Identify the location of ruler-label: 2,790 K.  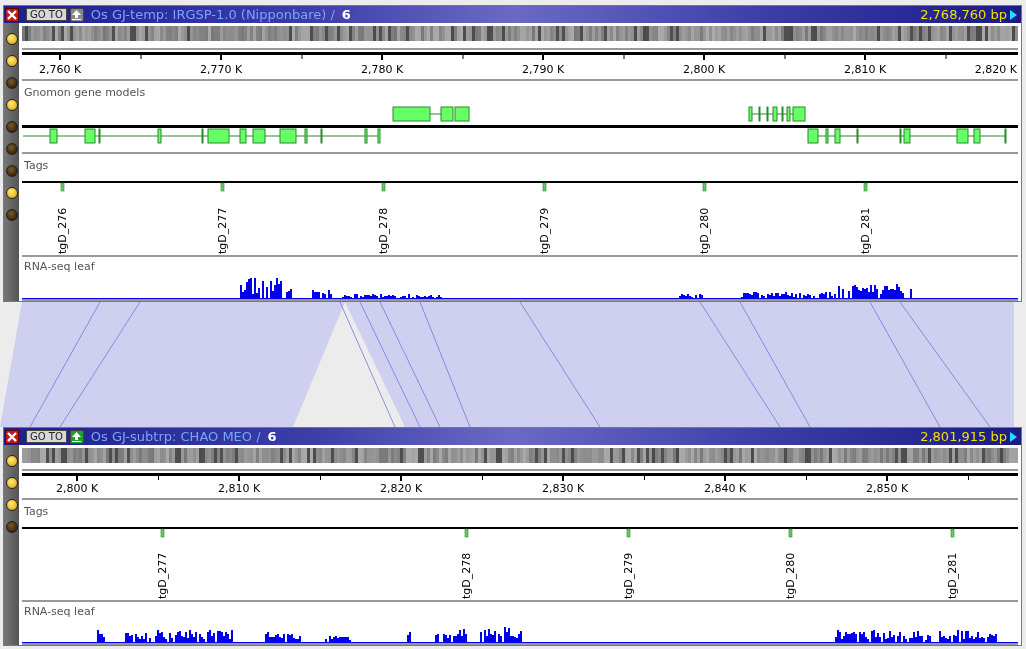
(543, 69).